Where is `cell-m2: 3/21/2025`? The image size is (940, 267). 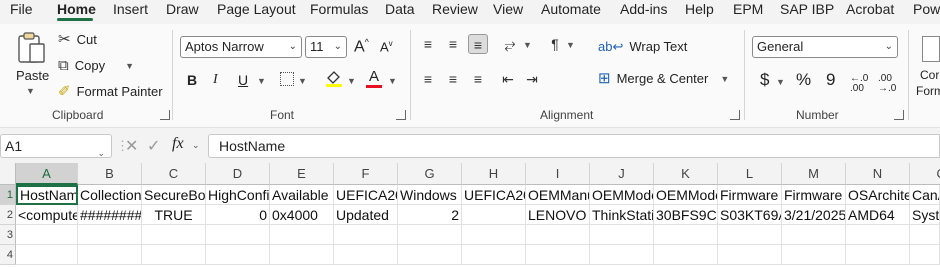 cell-m2: 3/21/2025 is located at coordinates (814, 215).